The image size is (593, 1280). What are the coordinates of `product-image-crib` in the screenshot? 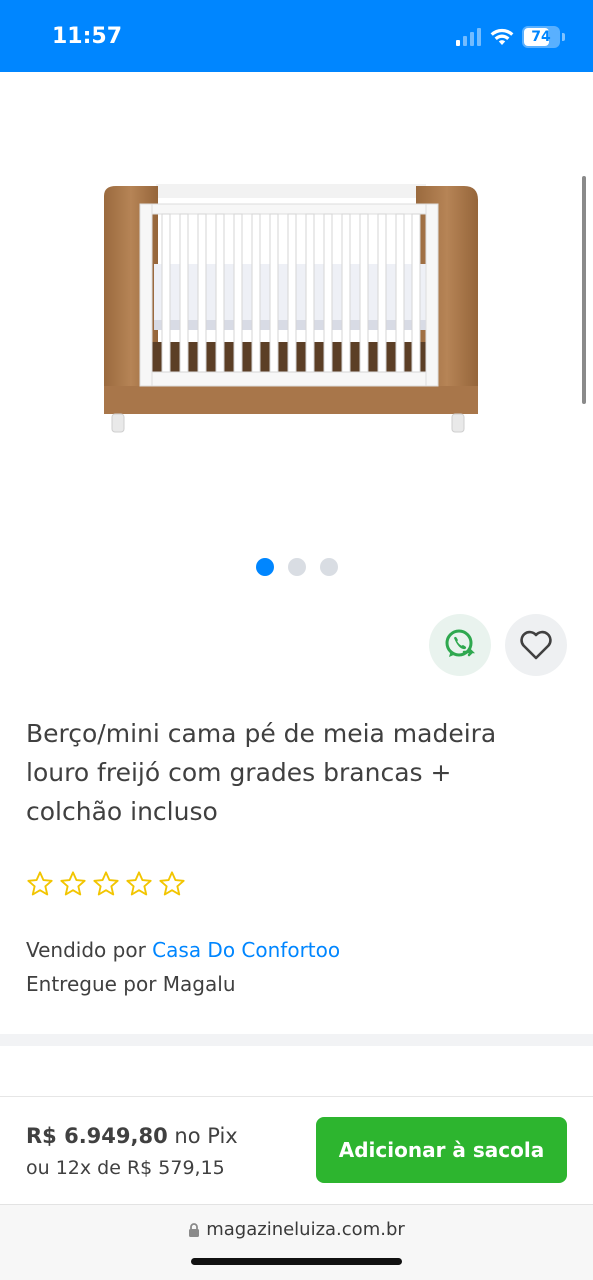 It's located at (291, 311).